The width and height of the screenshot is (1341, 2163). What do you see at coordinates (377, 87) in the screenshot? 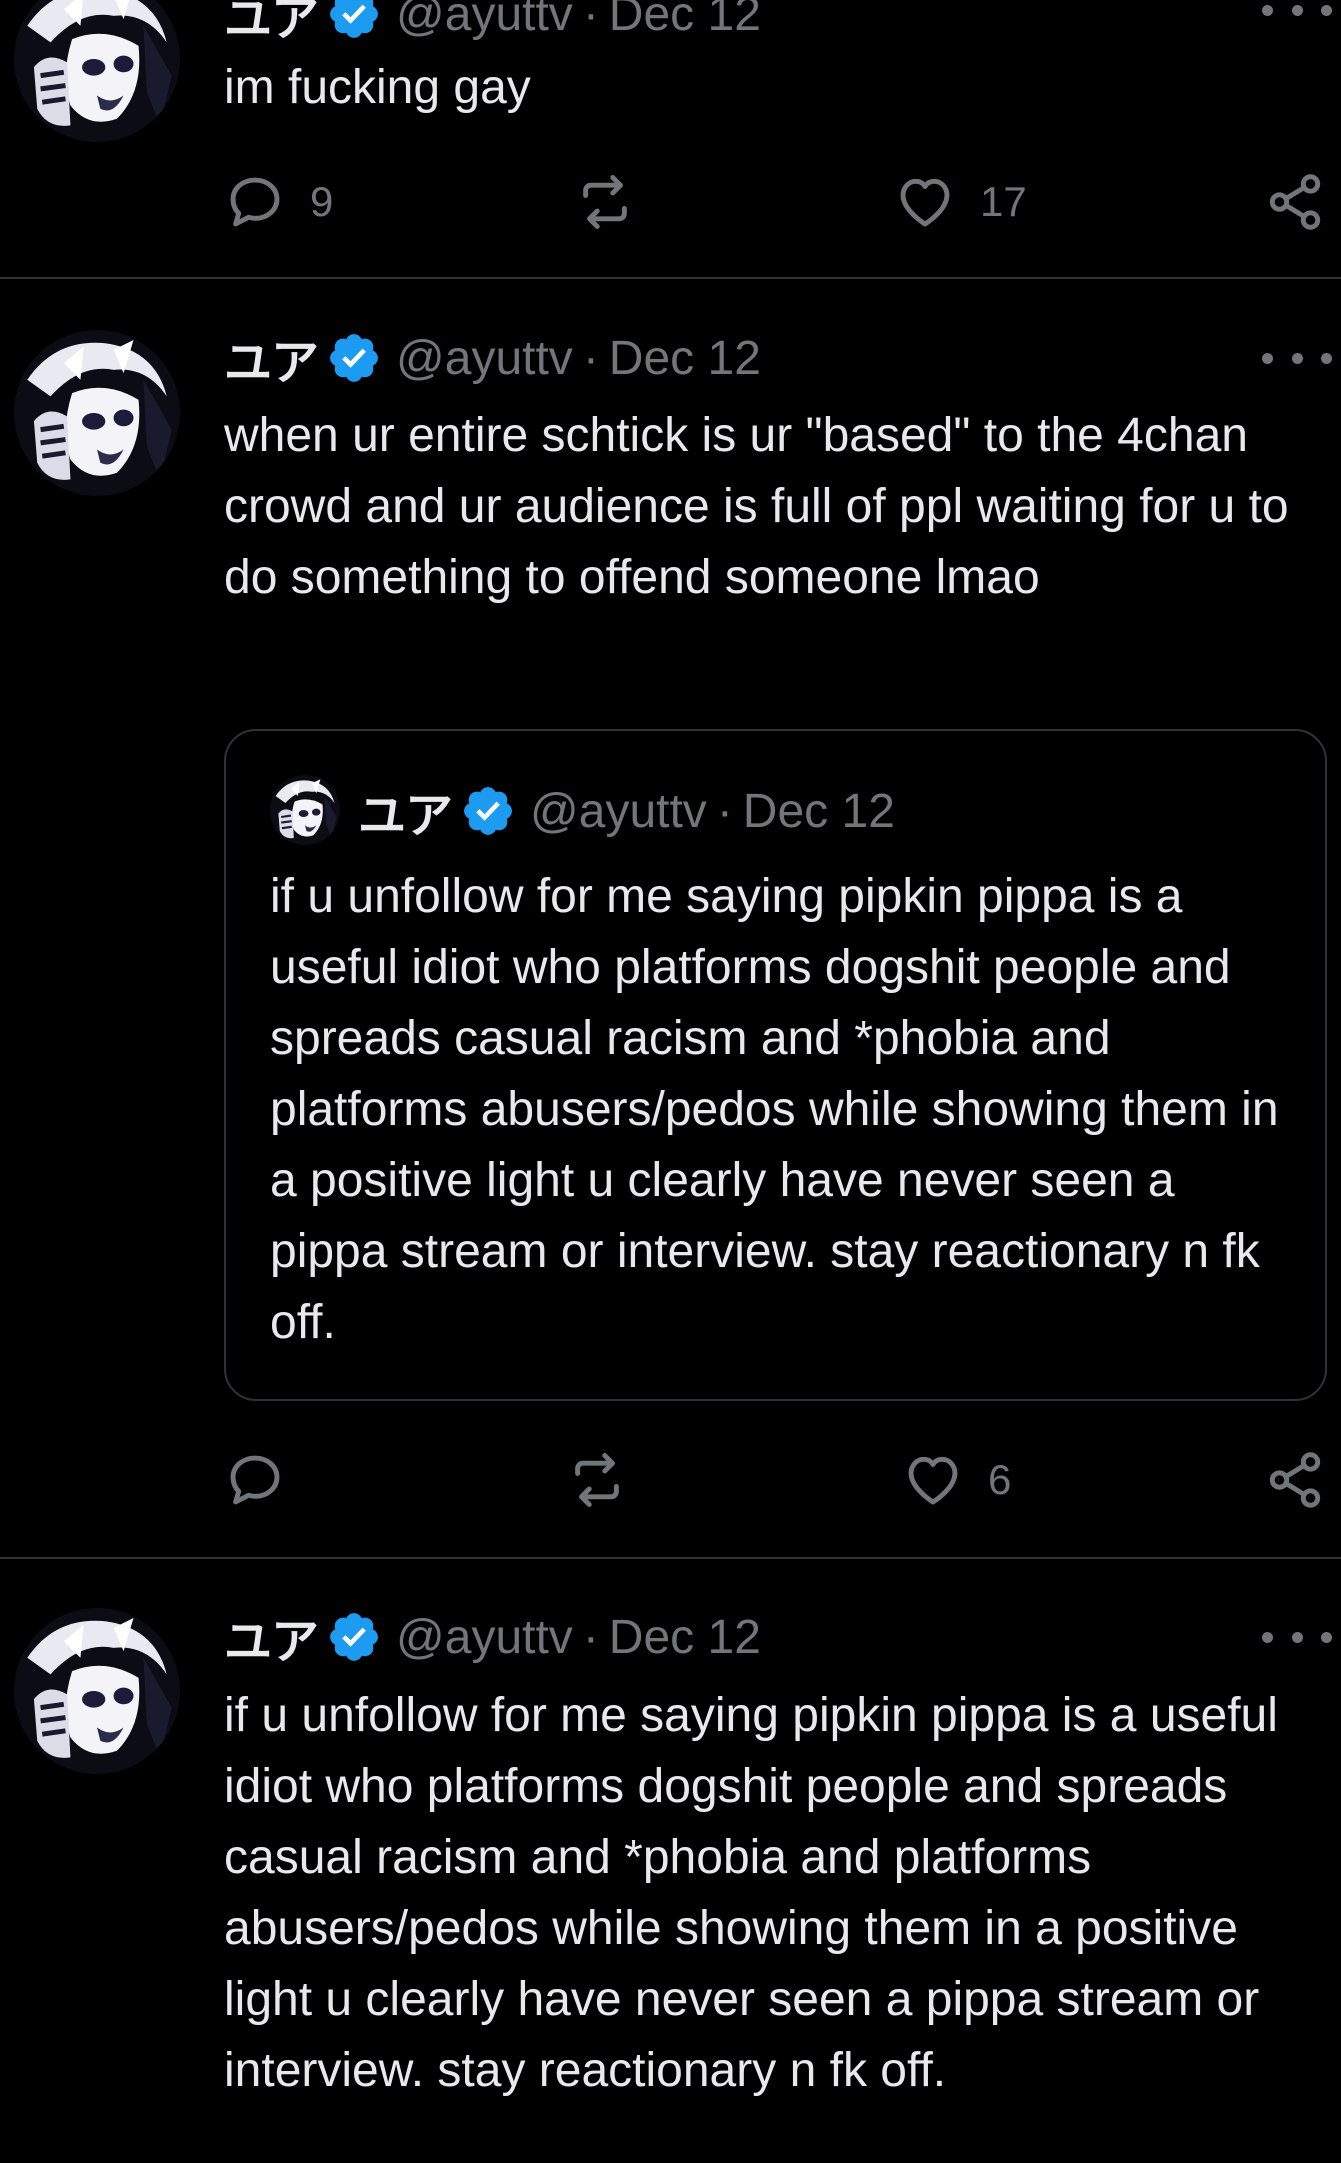
I see `tweet-text: im fucking gay` at bounding box center [377, 87].